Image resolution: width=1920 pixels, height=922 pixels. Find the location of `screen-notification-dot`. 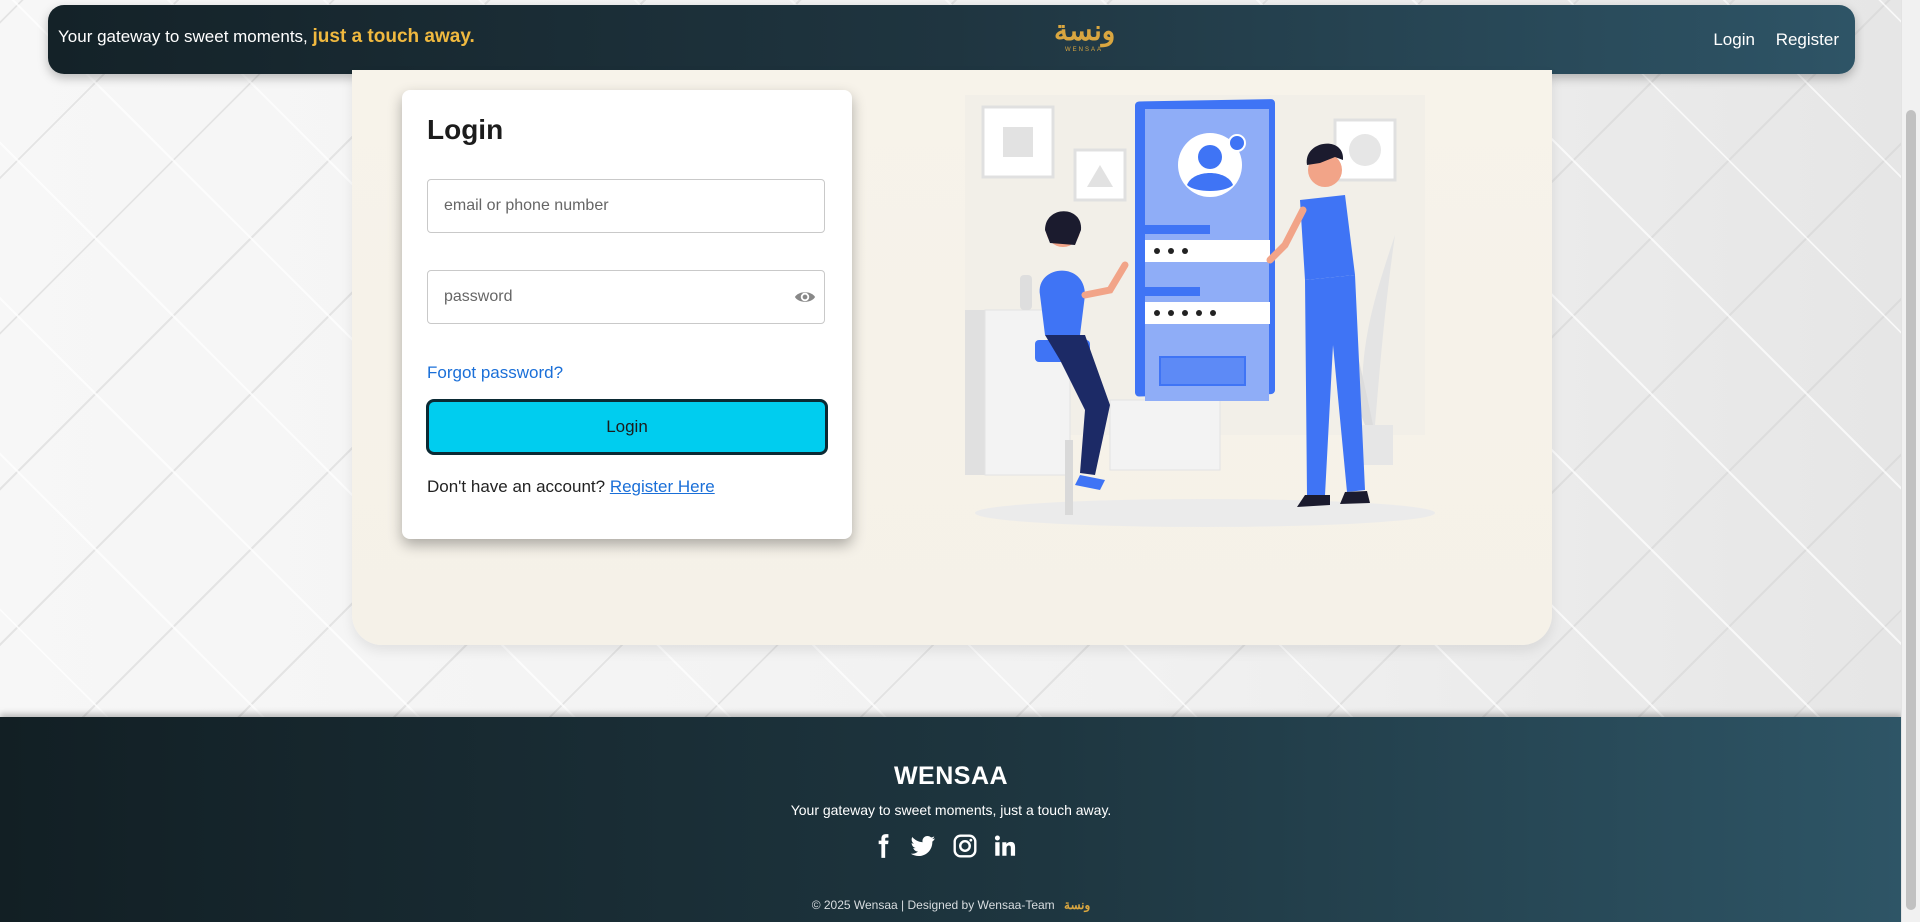

screen-notification-dot is located at coordinates (1237, 143).